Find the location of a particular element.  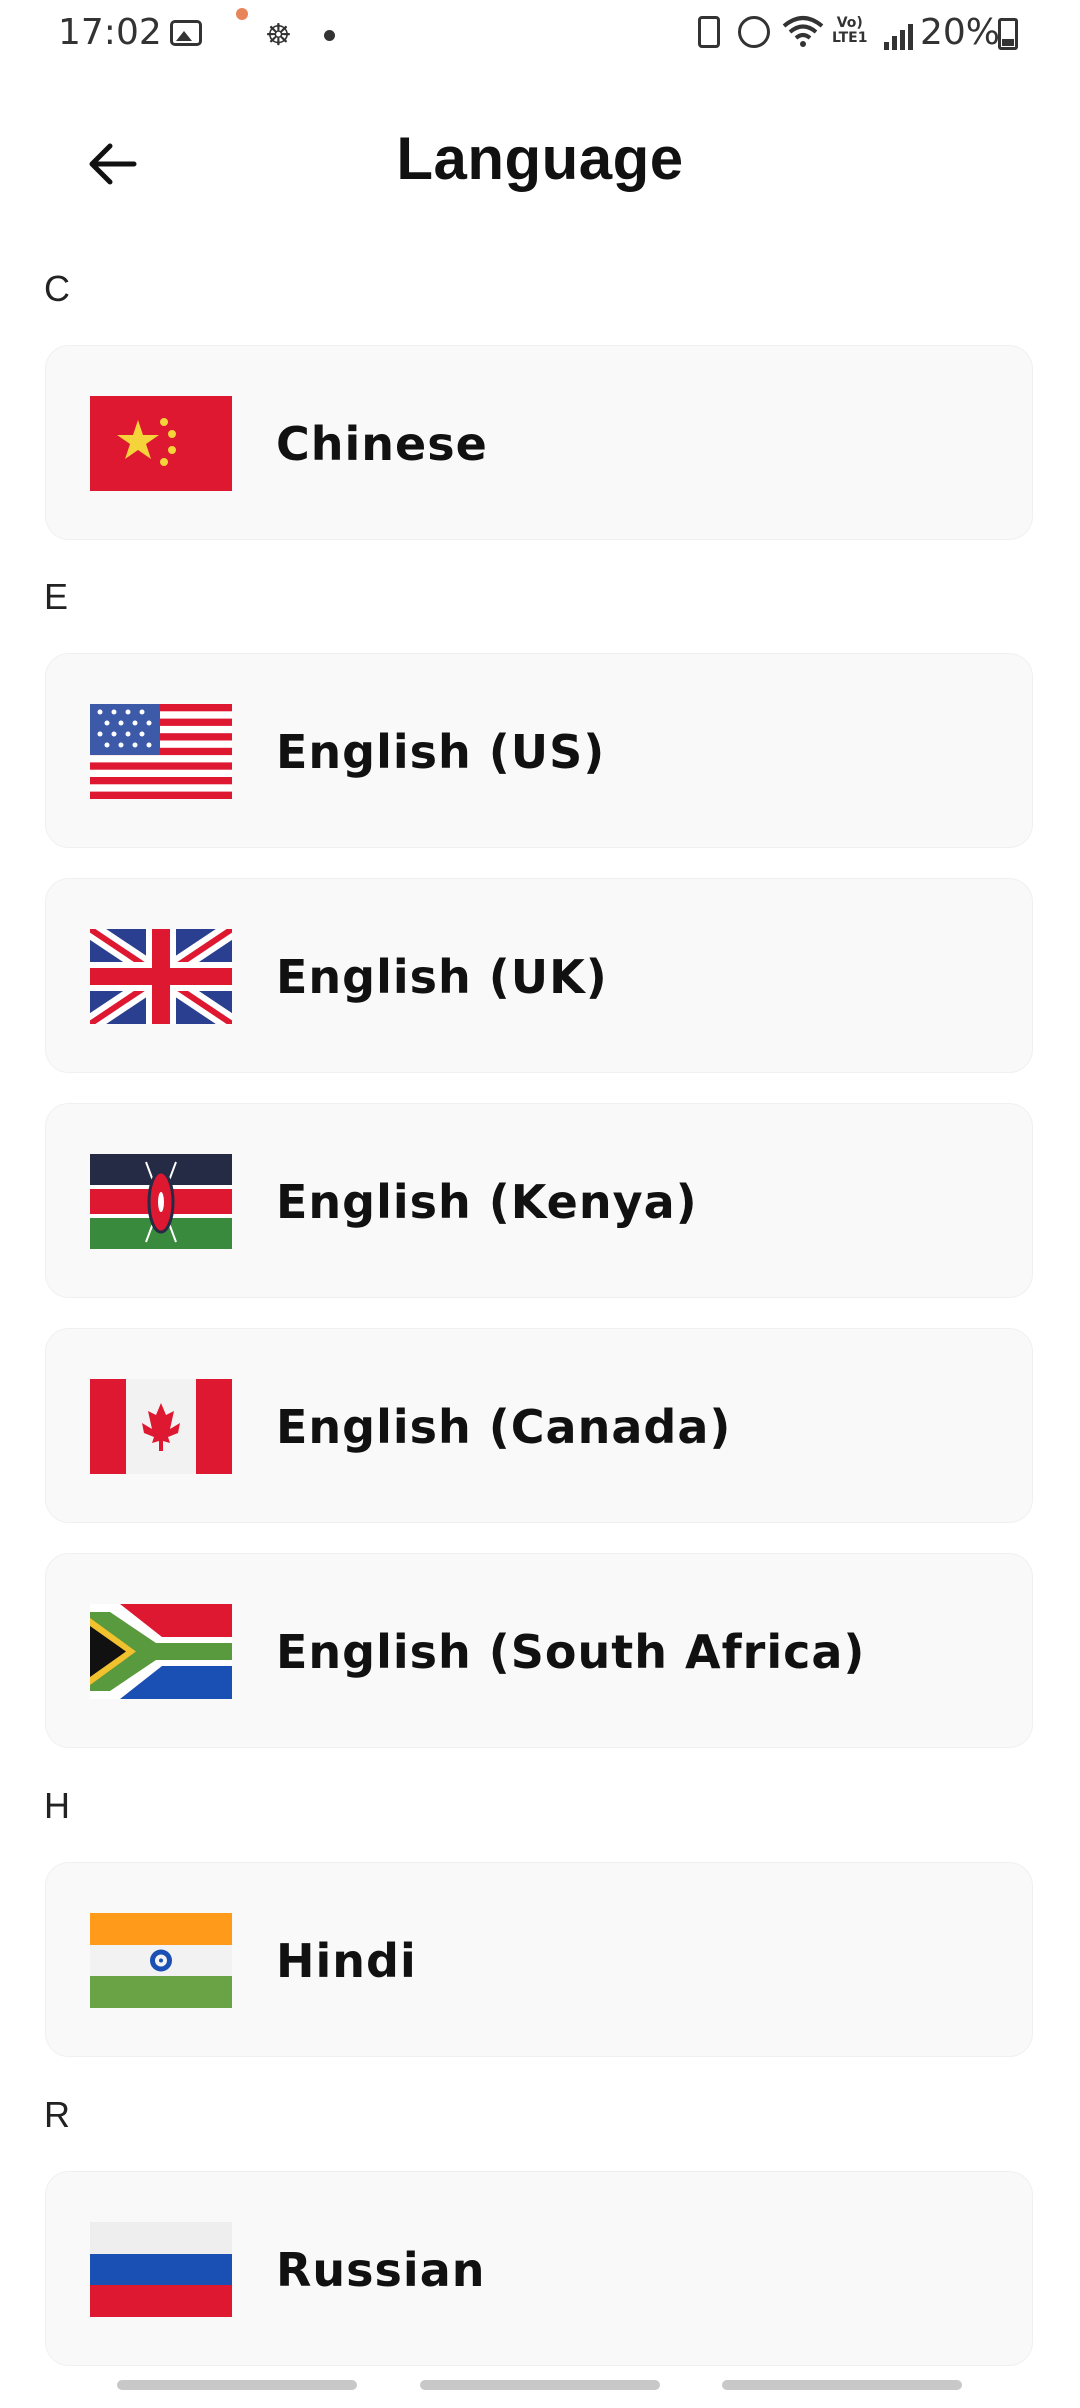

nav-back-button is located at coordinates (842, 2385).